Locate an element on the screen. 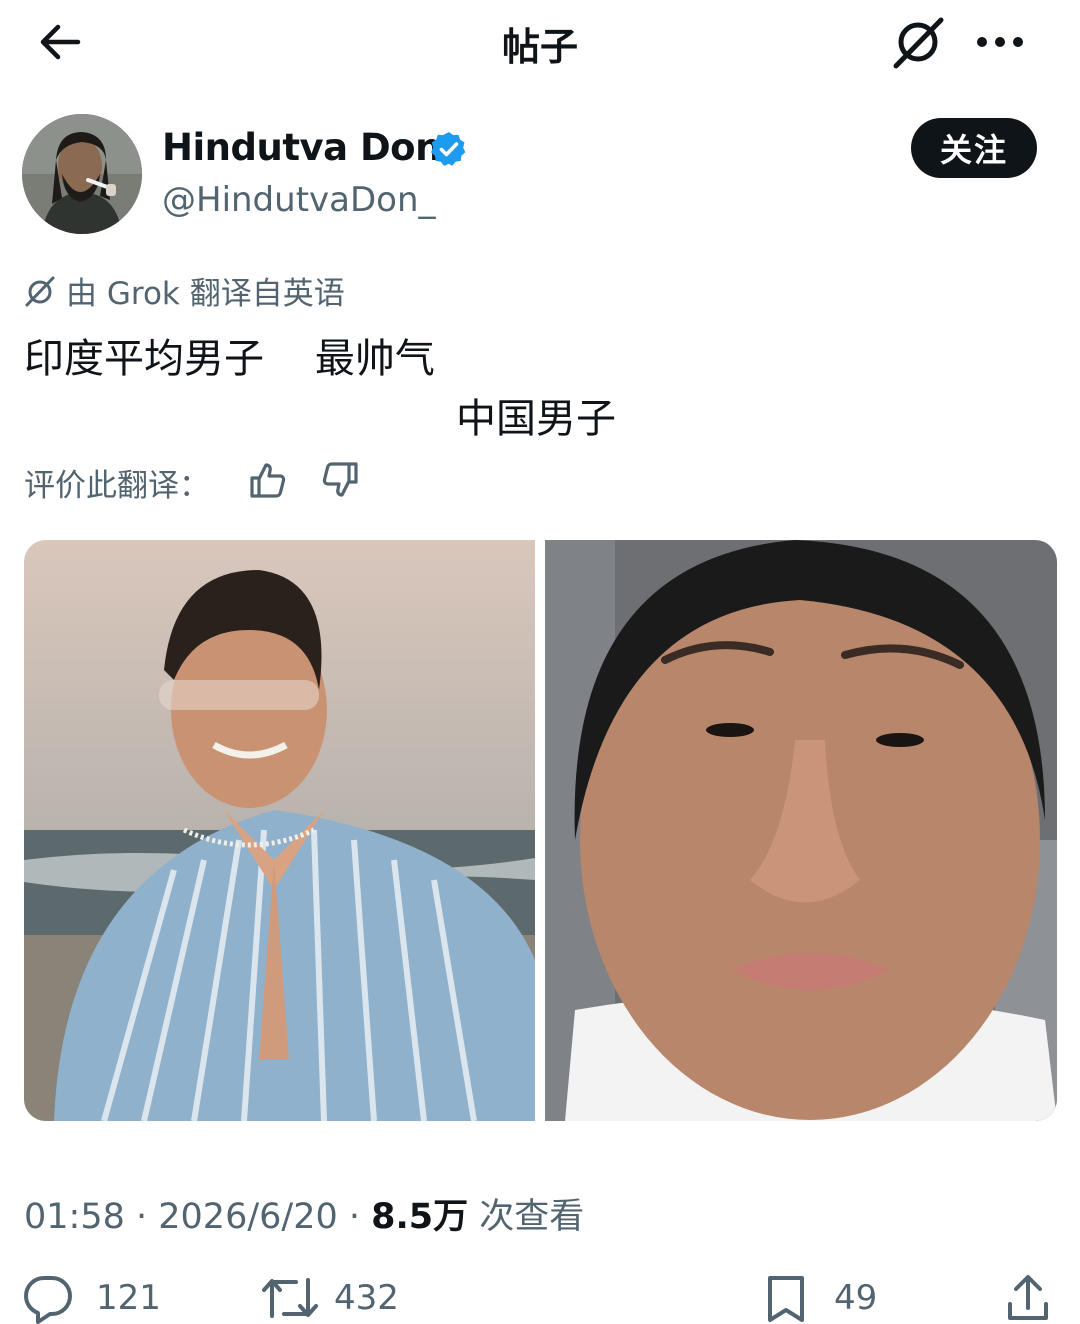 Image resolution: width=1080 pixels, height=1324 pixels. bookmark-icon is located at coordinates (786, 1298).